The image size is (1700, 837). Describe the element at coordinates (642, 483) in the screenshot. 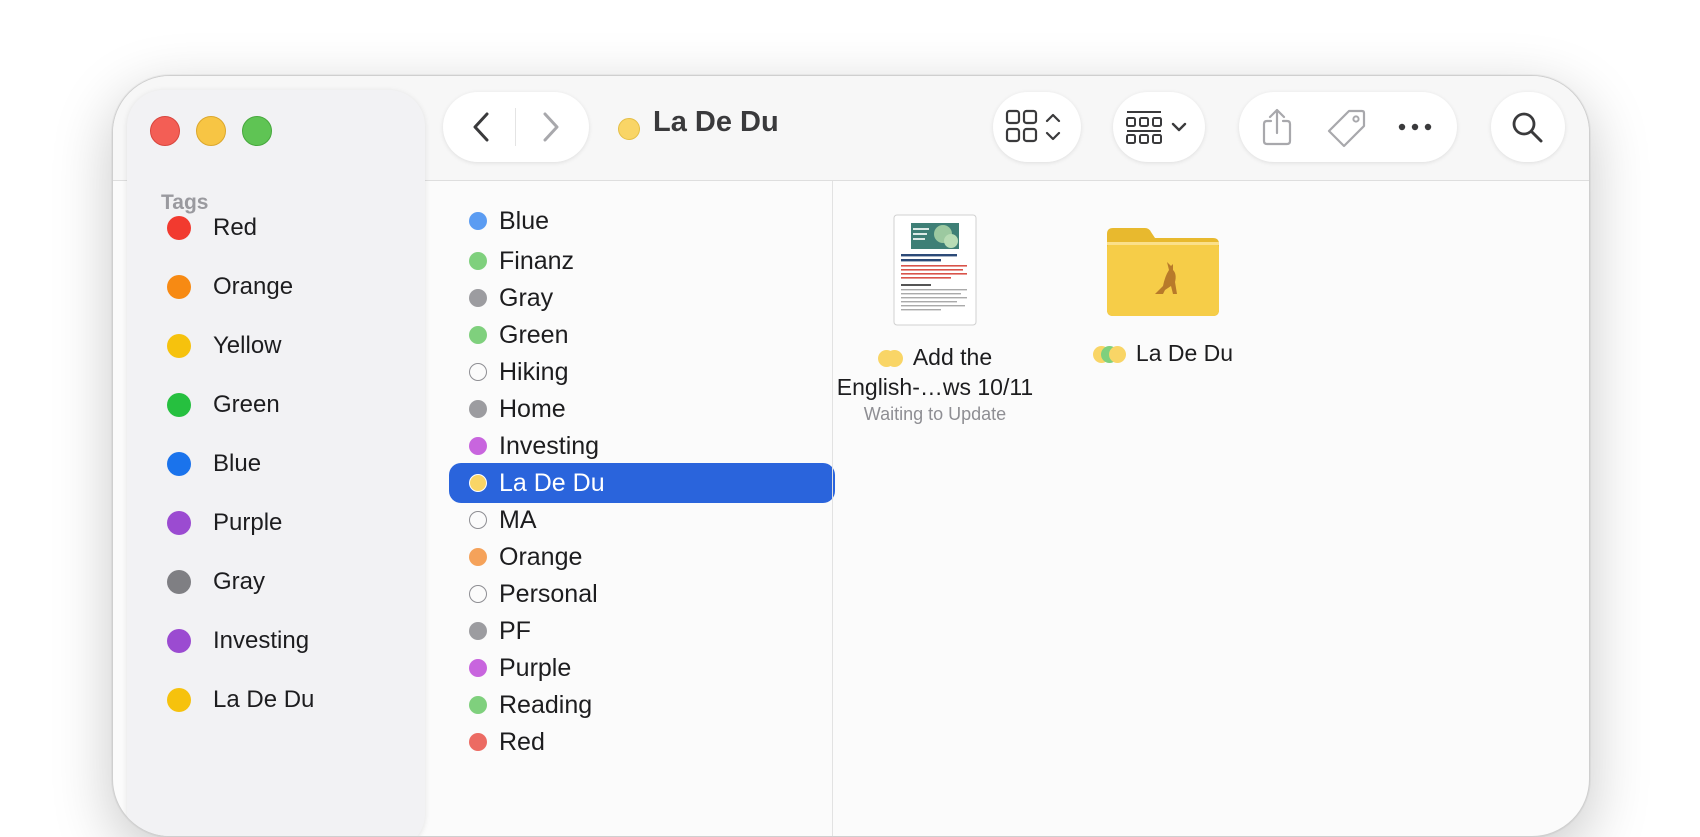

I see `list-item-la-de-du: La De Du` at that location.